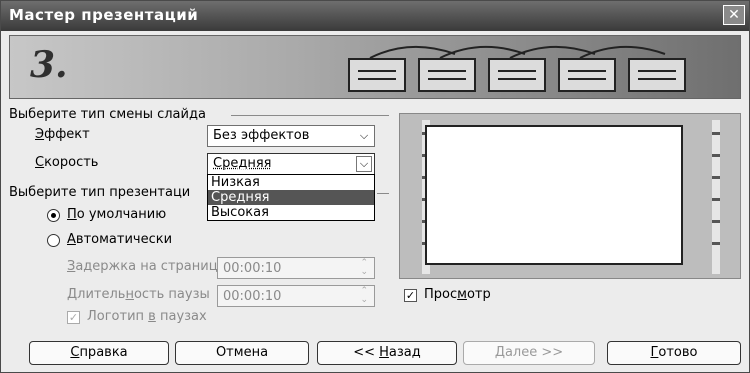  What do you see at coordinates (657, 75) in the screenshot?
I see `step5-document-icon` at bounding box center [657, 75].